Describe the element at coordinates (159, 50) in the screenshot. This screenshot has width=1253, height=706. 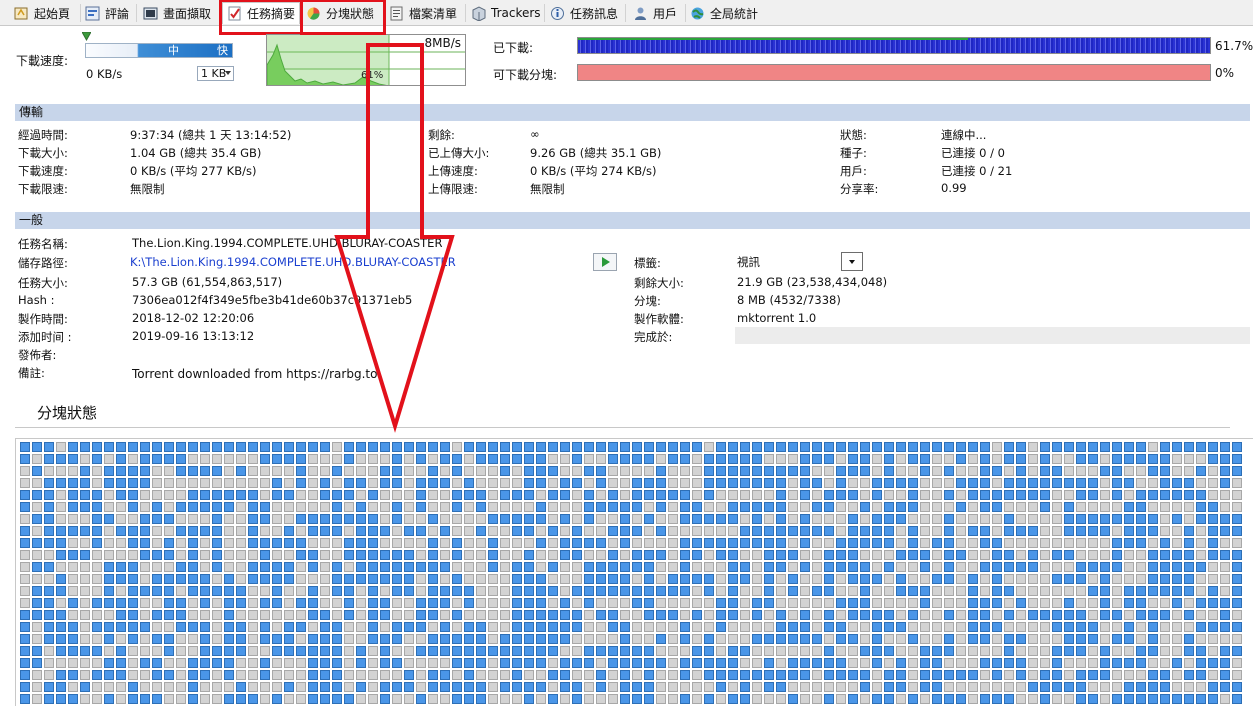
I see `speed-limit-slider: 中 快` at that location.